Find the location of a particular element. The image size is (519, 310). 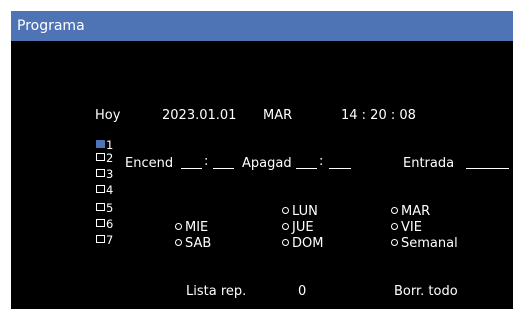

day-option-dom: DOM is located at coordinates (302, 243).